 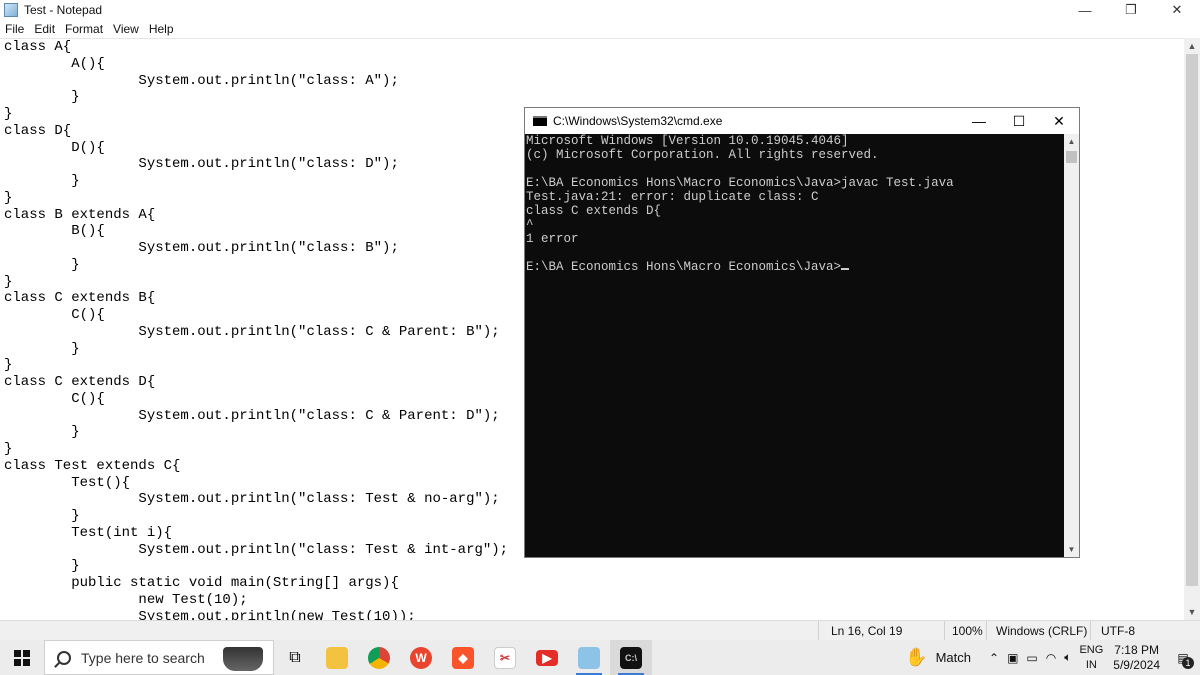 I want to click on notepad-menu-bar: File Edit Format View Help, so click(x=600, y=29).